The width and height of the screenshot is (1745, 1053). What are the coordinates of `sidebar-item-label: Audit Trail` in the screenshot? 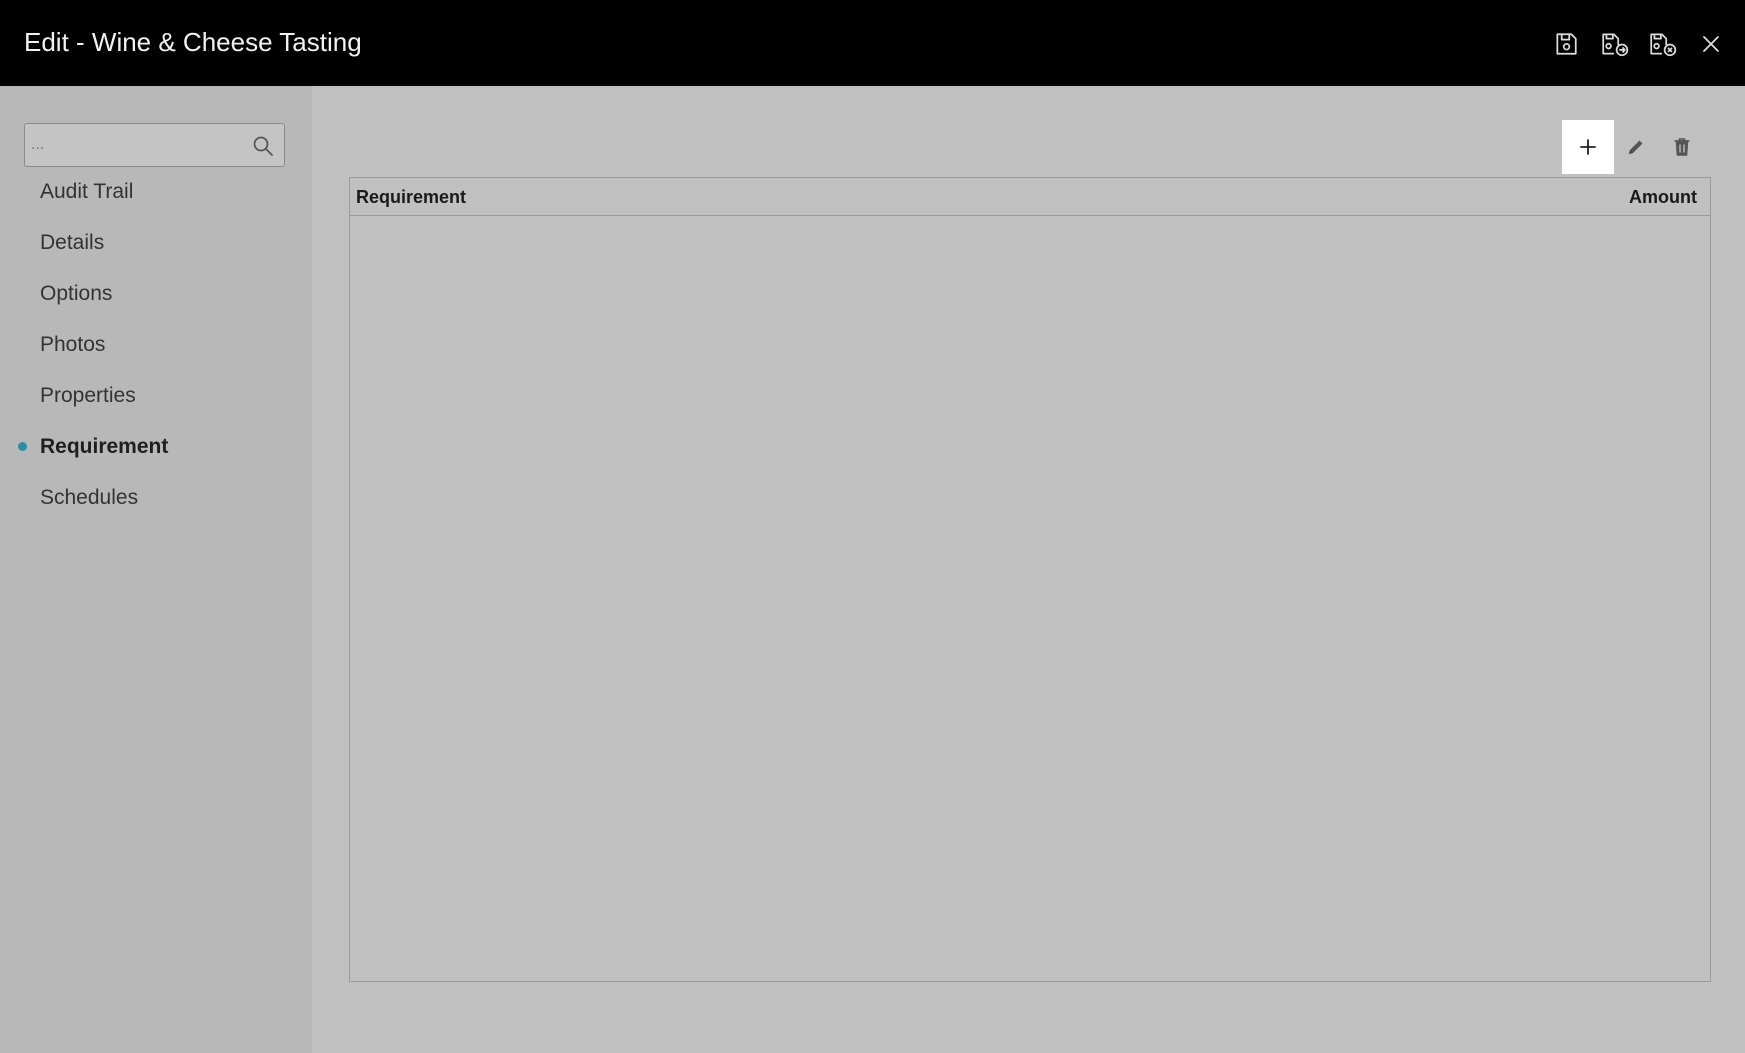 It's located at (87, 191).